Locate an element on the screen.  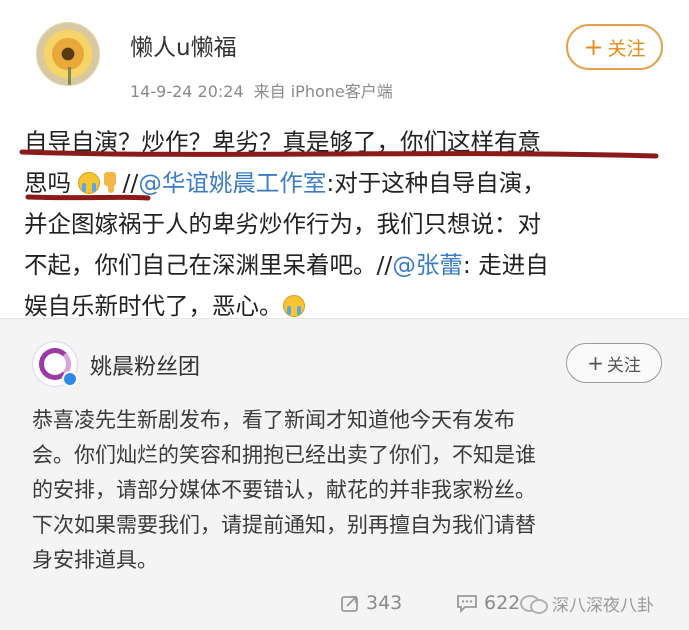
verified-badge-icon is located at coordinates (70, 379).